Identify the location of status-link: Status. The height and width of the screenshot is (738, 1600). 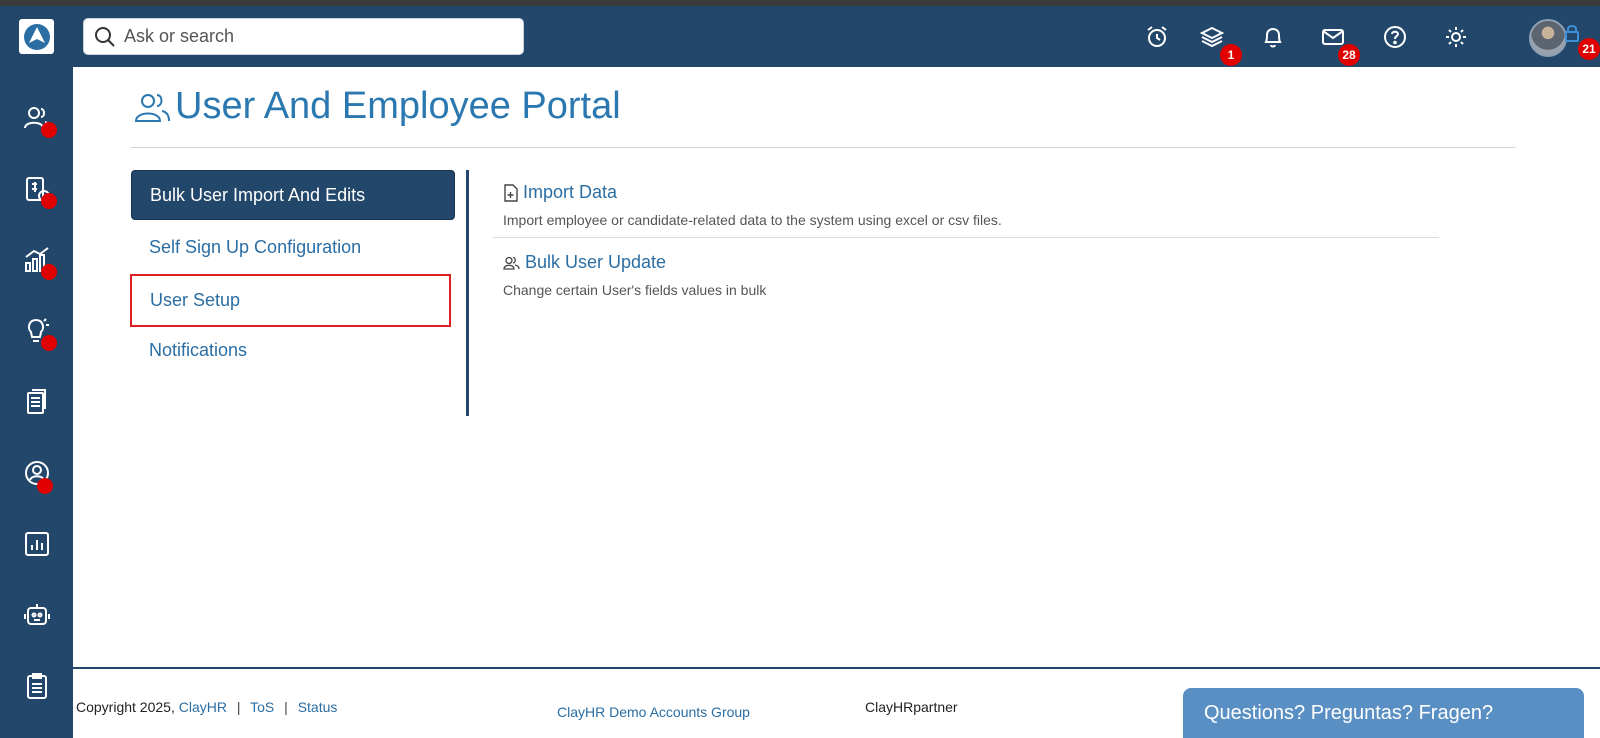
(318, 707).